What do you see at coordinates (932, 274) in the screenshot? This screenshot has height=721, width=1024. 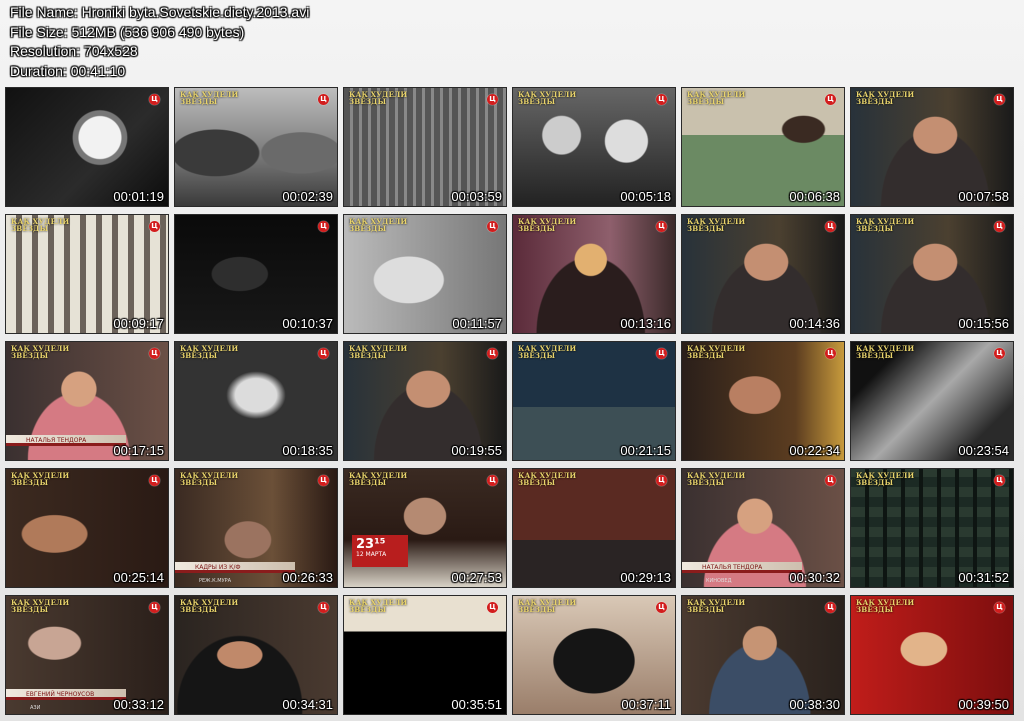 I see `video-thumbnail: КАК ХУДЕЛИ ЗВЁЗДЫ Ц 00:15:56` at bounding box center [932, 274].